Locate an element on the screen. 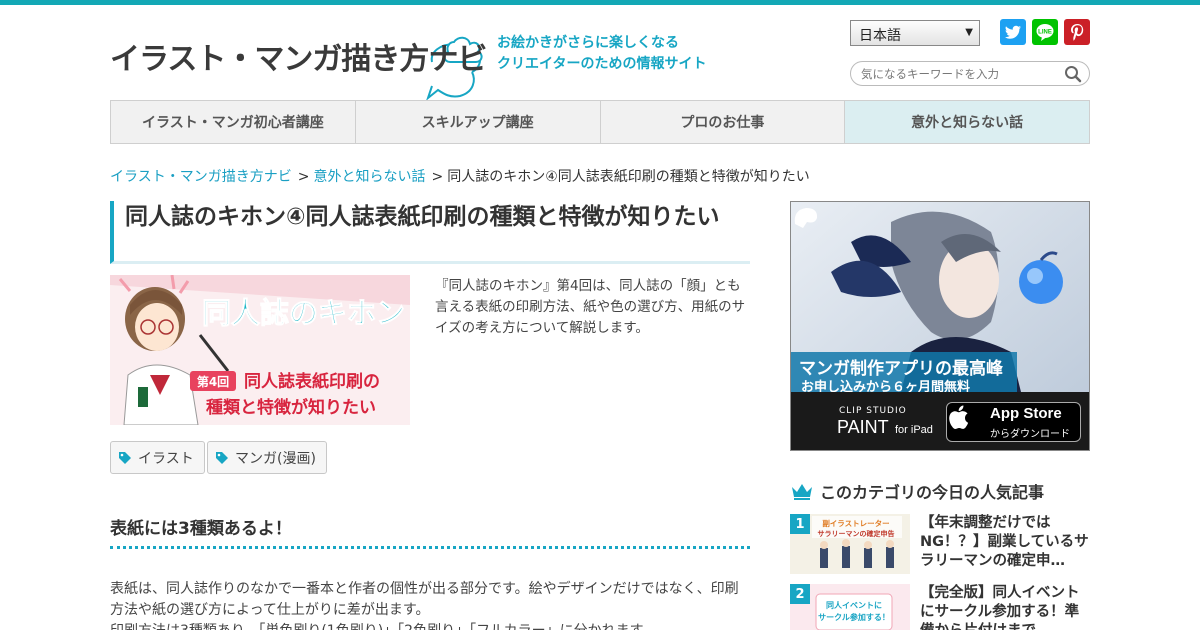 This screenshot has width=1200, height=630. language-select: 日本語 ▼ is located at coordinates (915, 33).